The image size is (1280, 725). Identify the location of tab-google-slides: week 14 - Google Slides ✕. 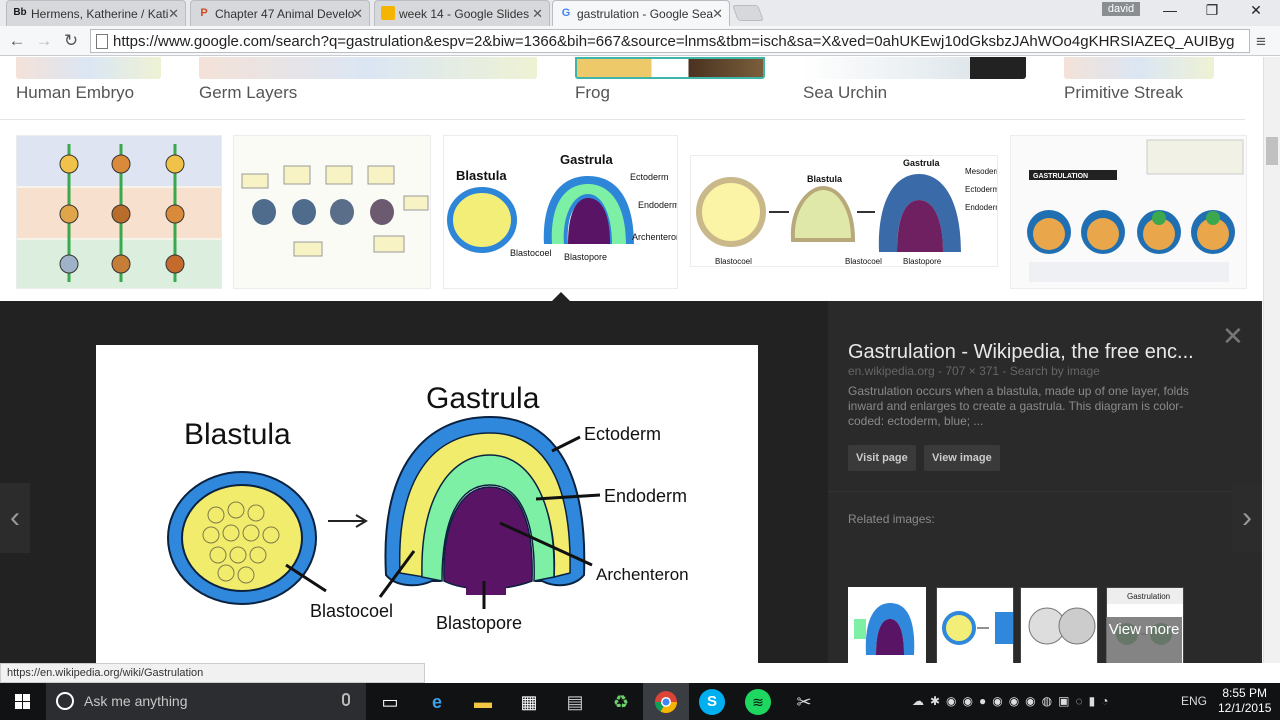
(462, 13).